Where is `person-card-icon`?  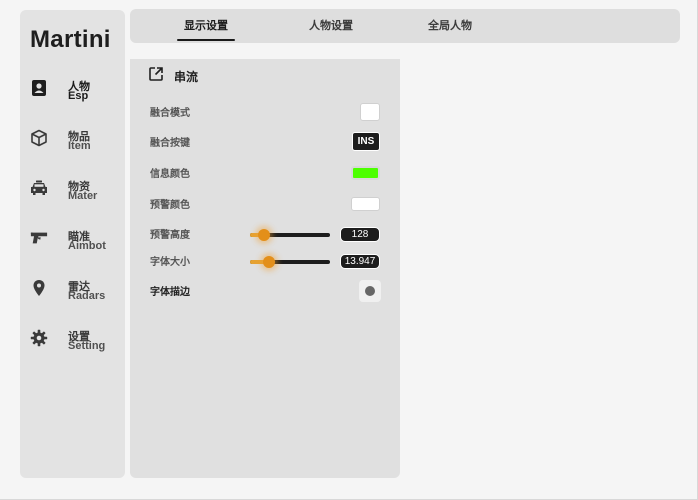
person-card-icon is located at coordinates (39, 88).